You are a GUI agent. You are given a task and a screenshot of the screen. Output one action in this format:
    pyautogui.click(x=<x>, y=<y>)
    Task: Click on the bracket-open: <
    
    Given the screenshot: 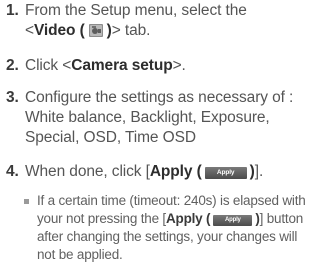 What is the action you would take?
    pyautogui.click(x=29, y=30)
    